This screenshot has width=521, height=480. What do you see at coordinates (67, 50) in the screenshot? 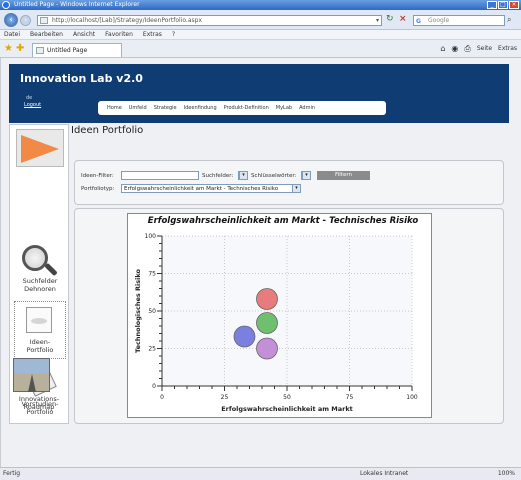
I see `tab-label: Untitled Page` at bounding box center [67, 50].